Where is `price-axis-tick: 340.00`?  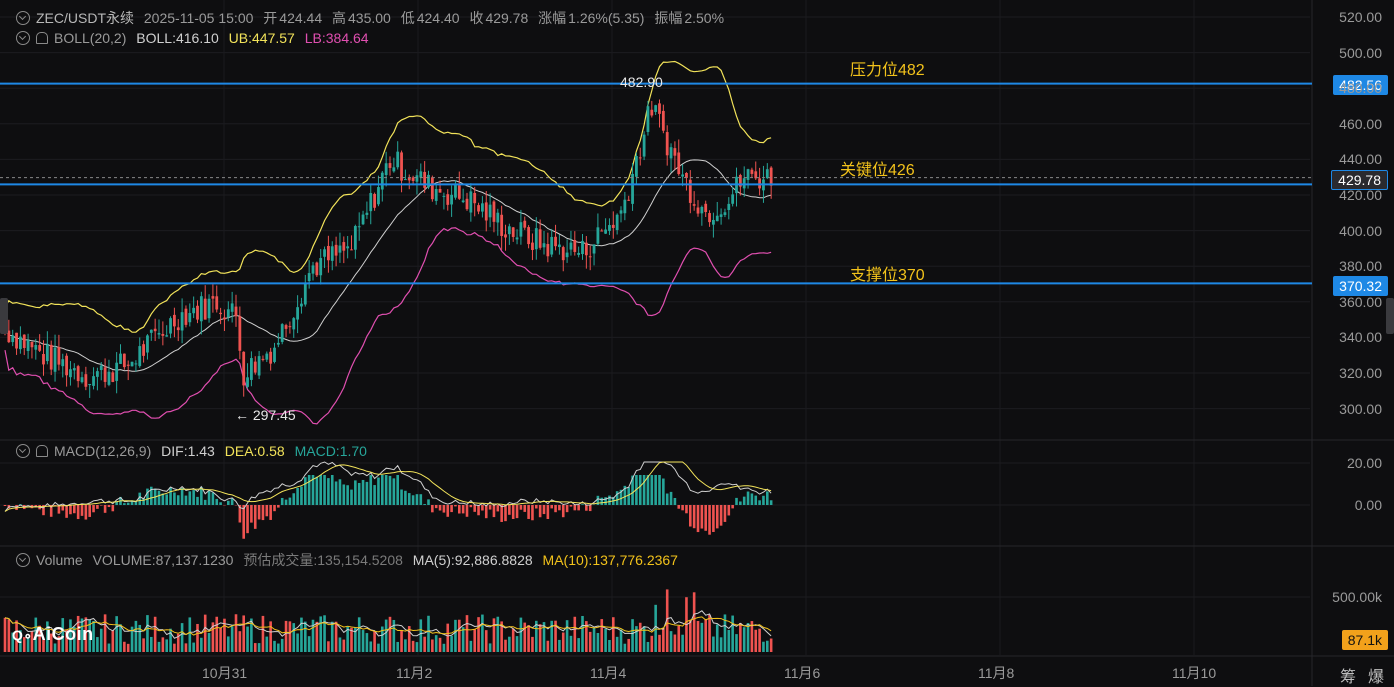 price-axis-tick: 340.00 is located at coordinates (1360, 337).